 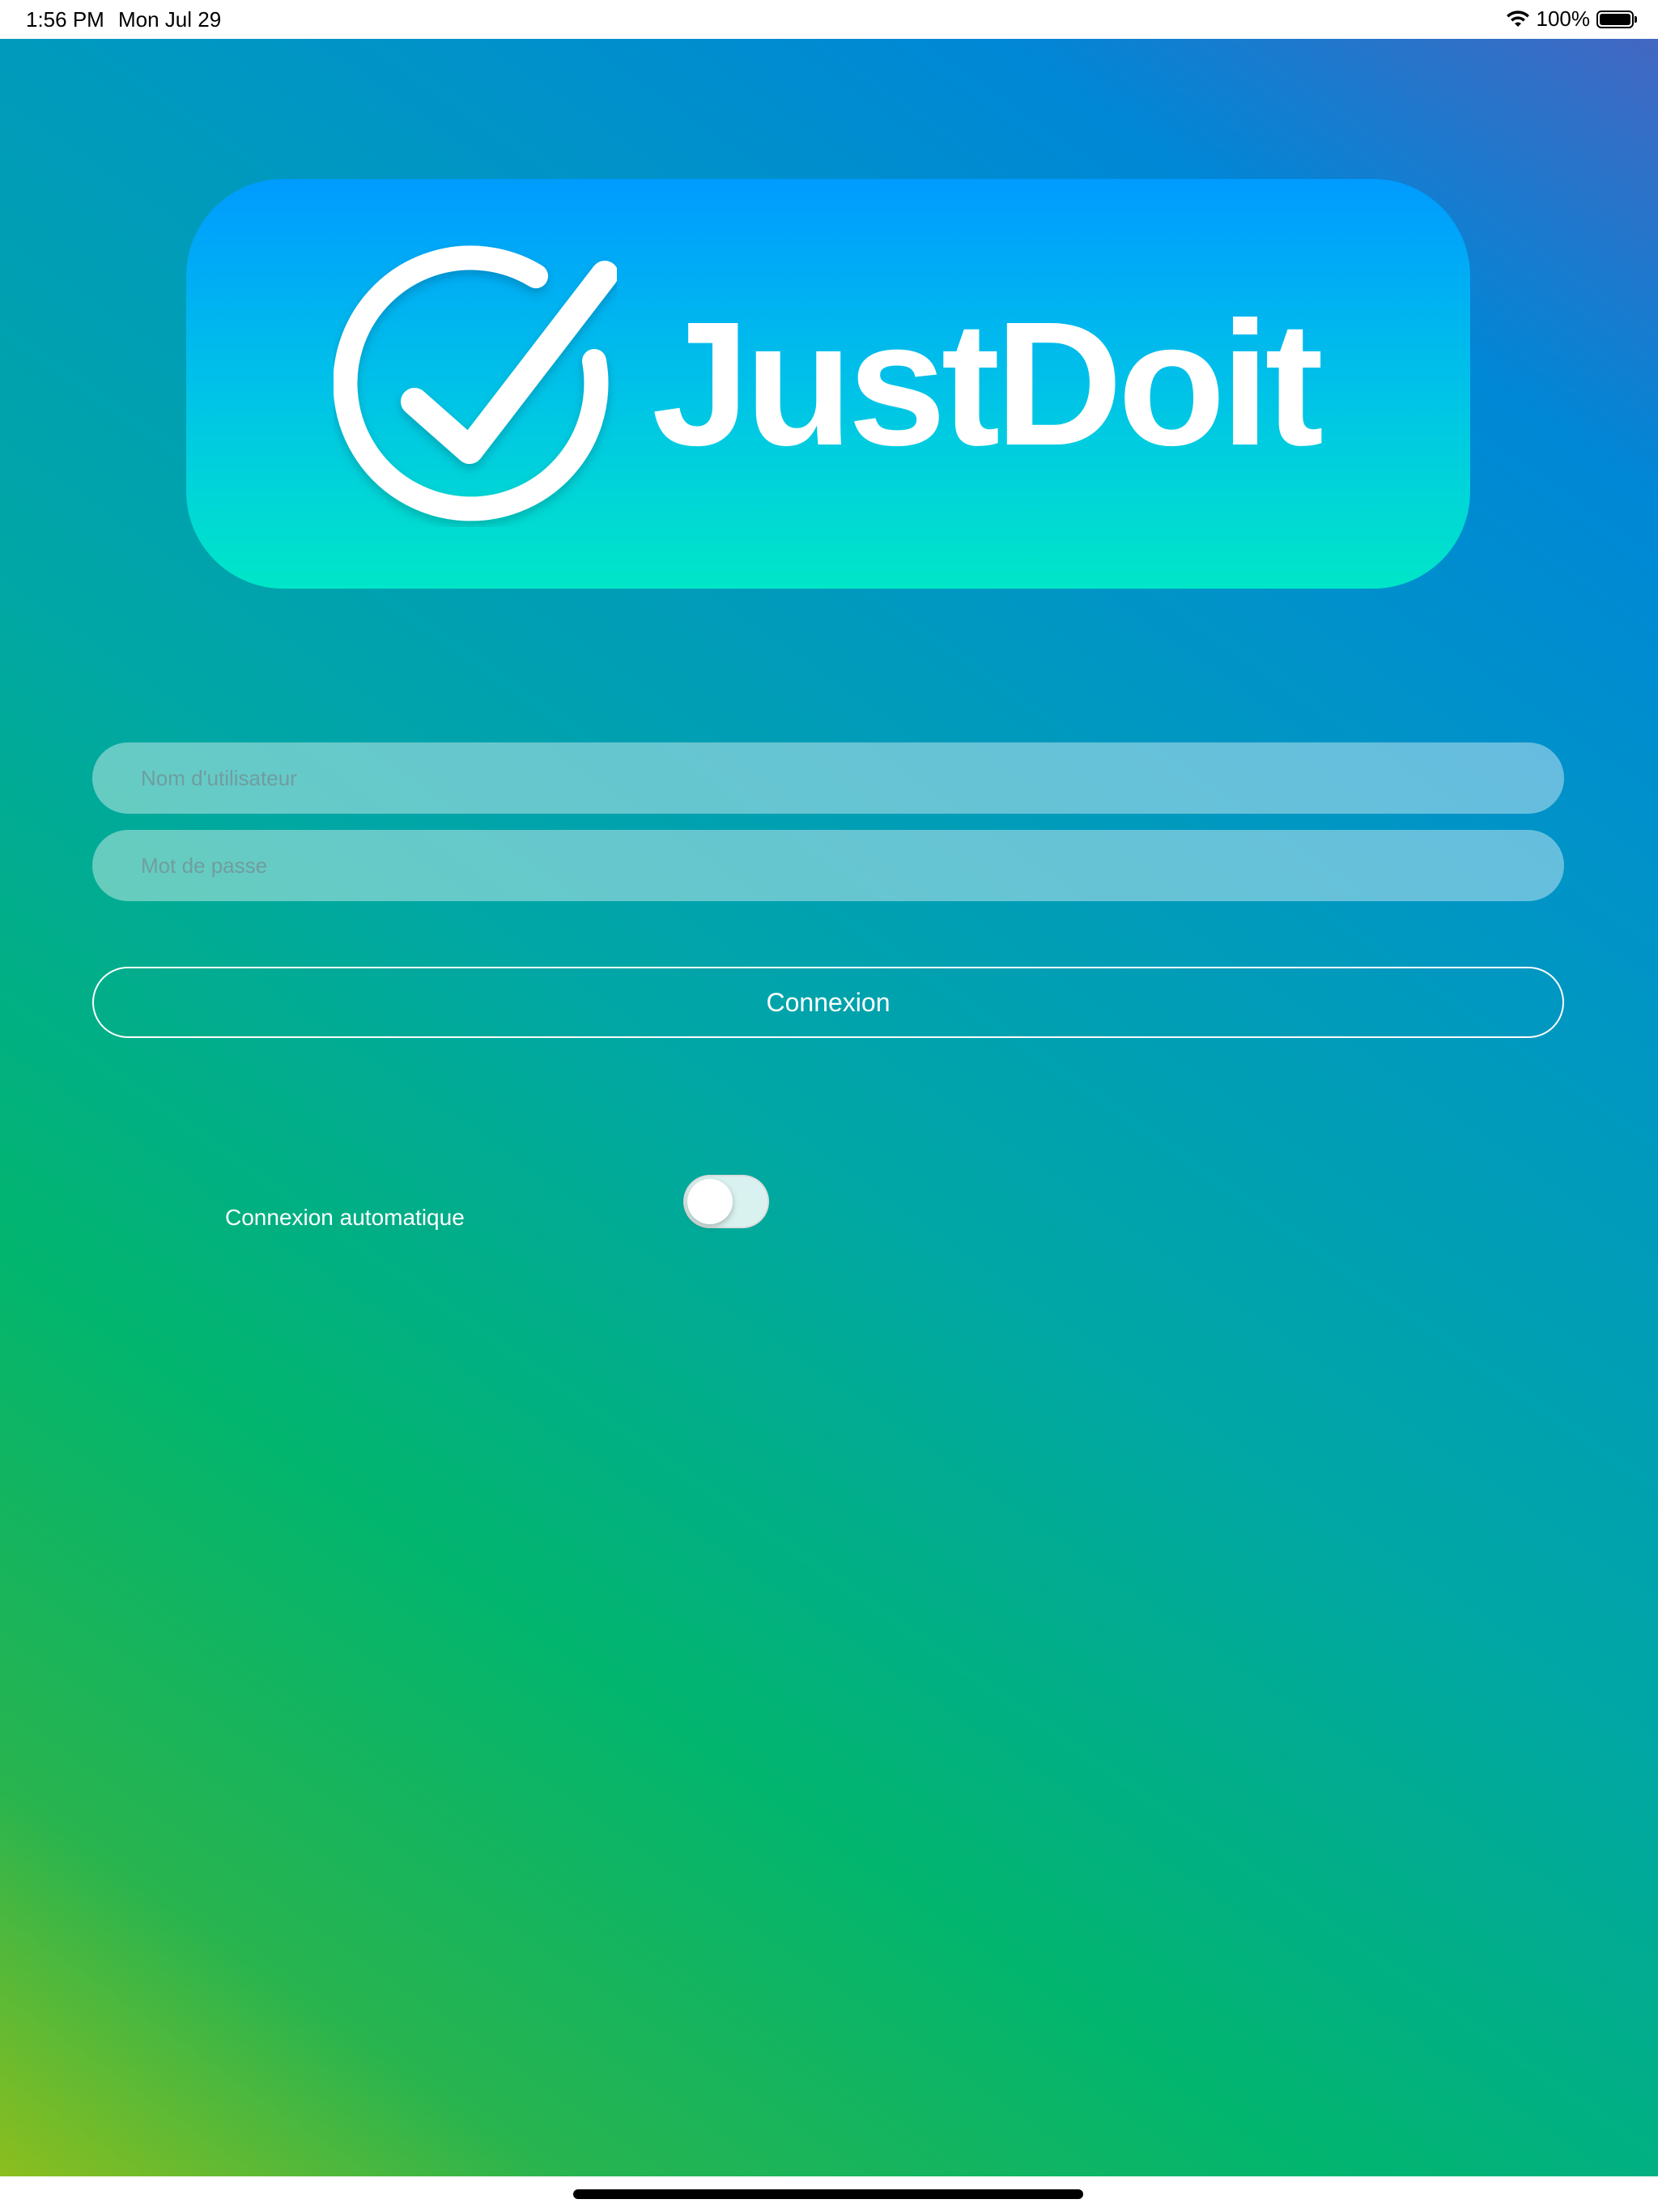 I want to click on wifi-icon, so click(x=1517, y=19).